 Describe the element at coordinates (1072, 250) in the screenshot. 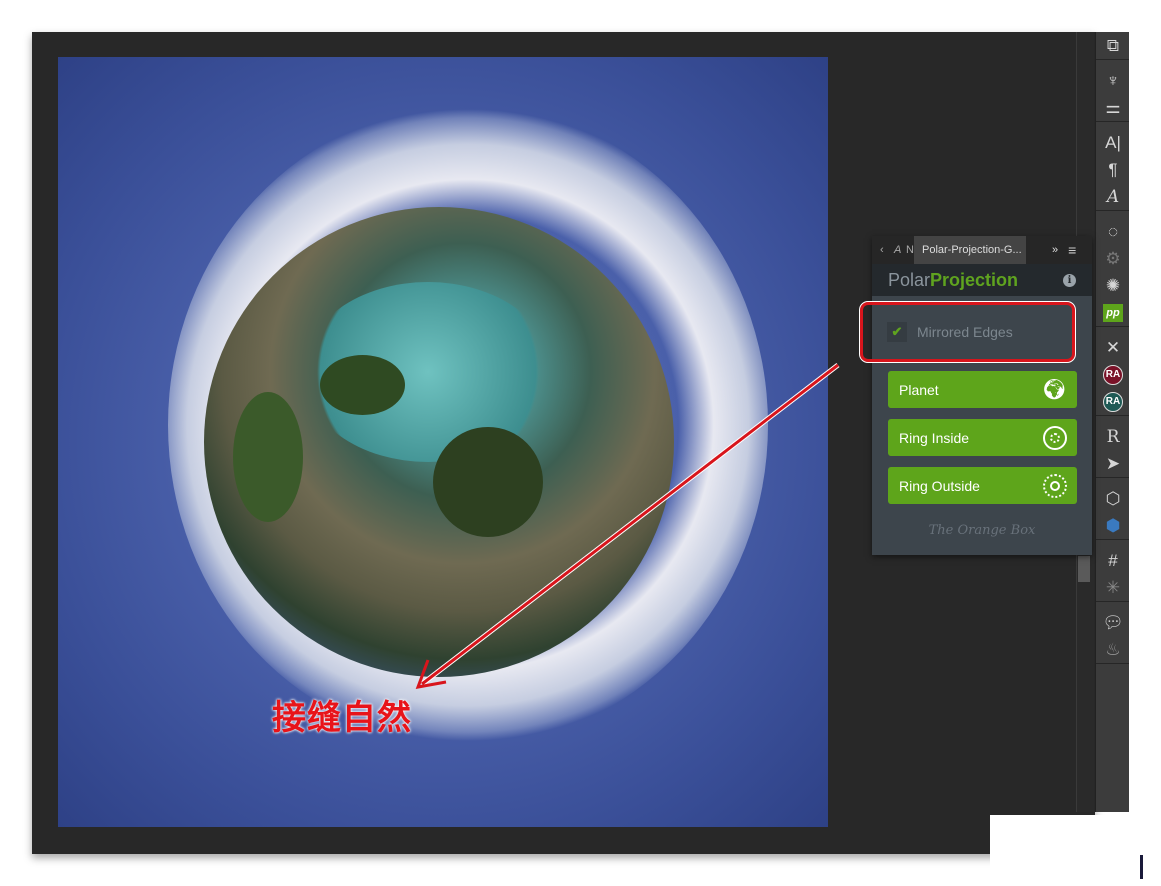

I see `panel-menu-button: ≡` at that location.